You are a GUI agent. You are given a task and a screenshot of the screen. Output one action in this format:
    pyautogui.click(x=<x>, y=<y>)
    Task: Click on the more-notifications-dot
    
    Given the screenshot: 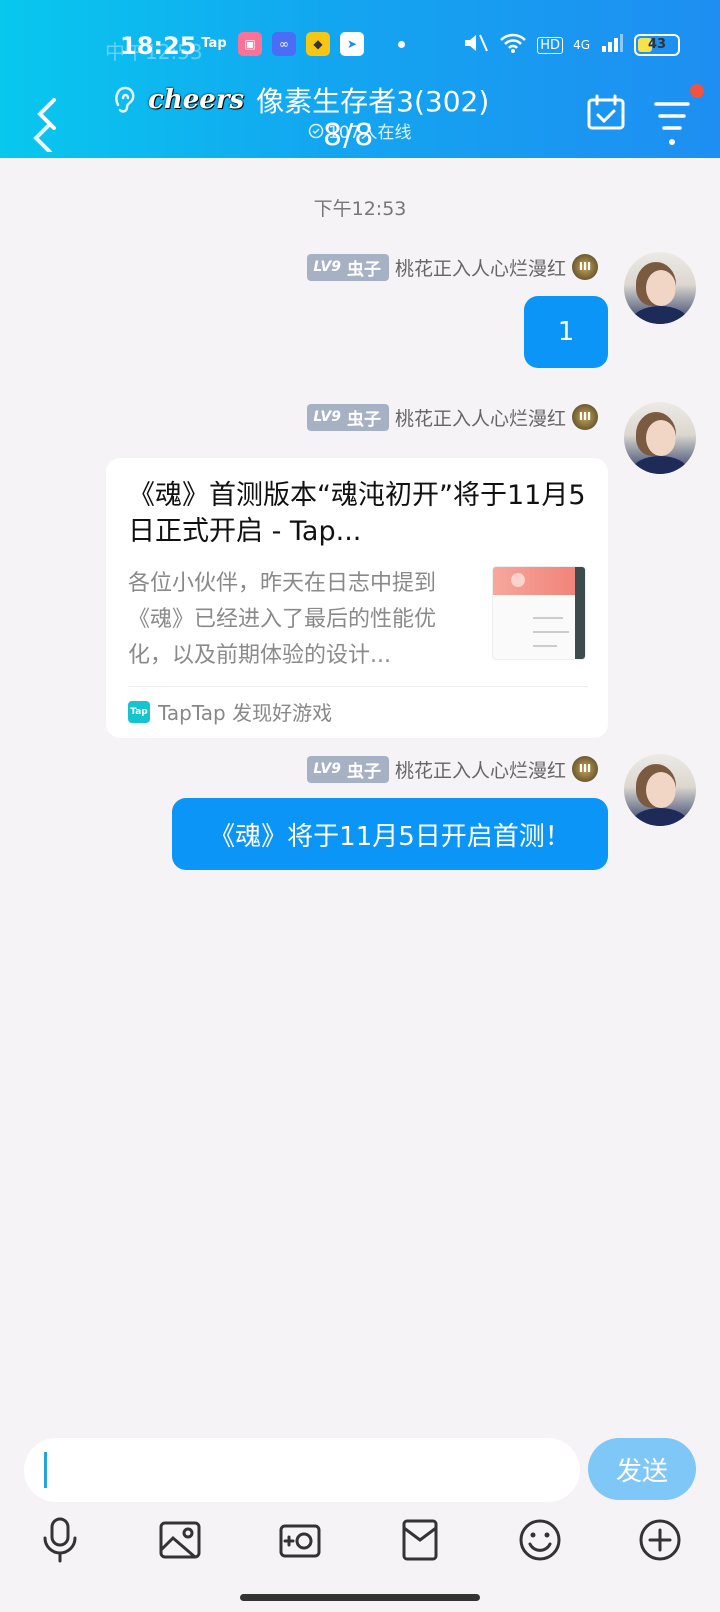 What is the action you would take?
    pyautogui.click(x=401, y=44)
    